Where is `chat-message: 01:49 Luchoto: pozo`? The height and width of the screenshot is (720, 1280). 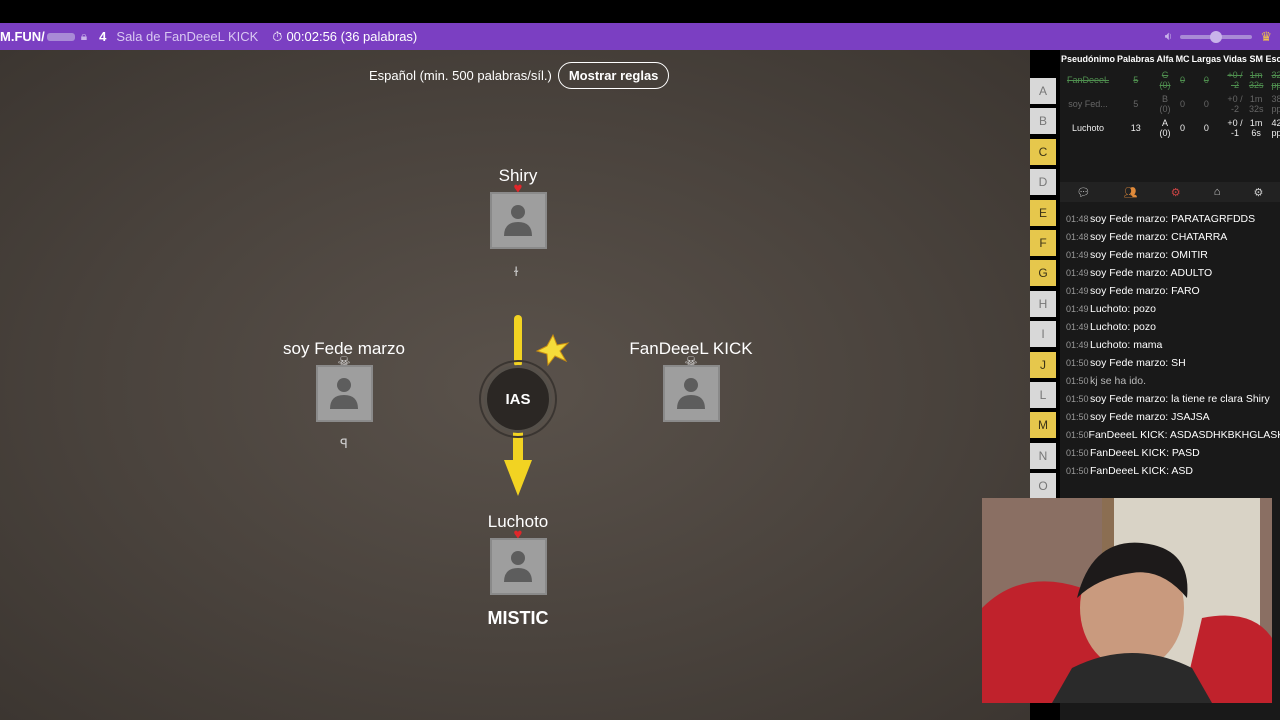
chat-message: 01:49 Luchoto: pozo is located at coordinates (1170, 327).